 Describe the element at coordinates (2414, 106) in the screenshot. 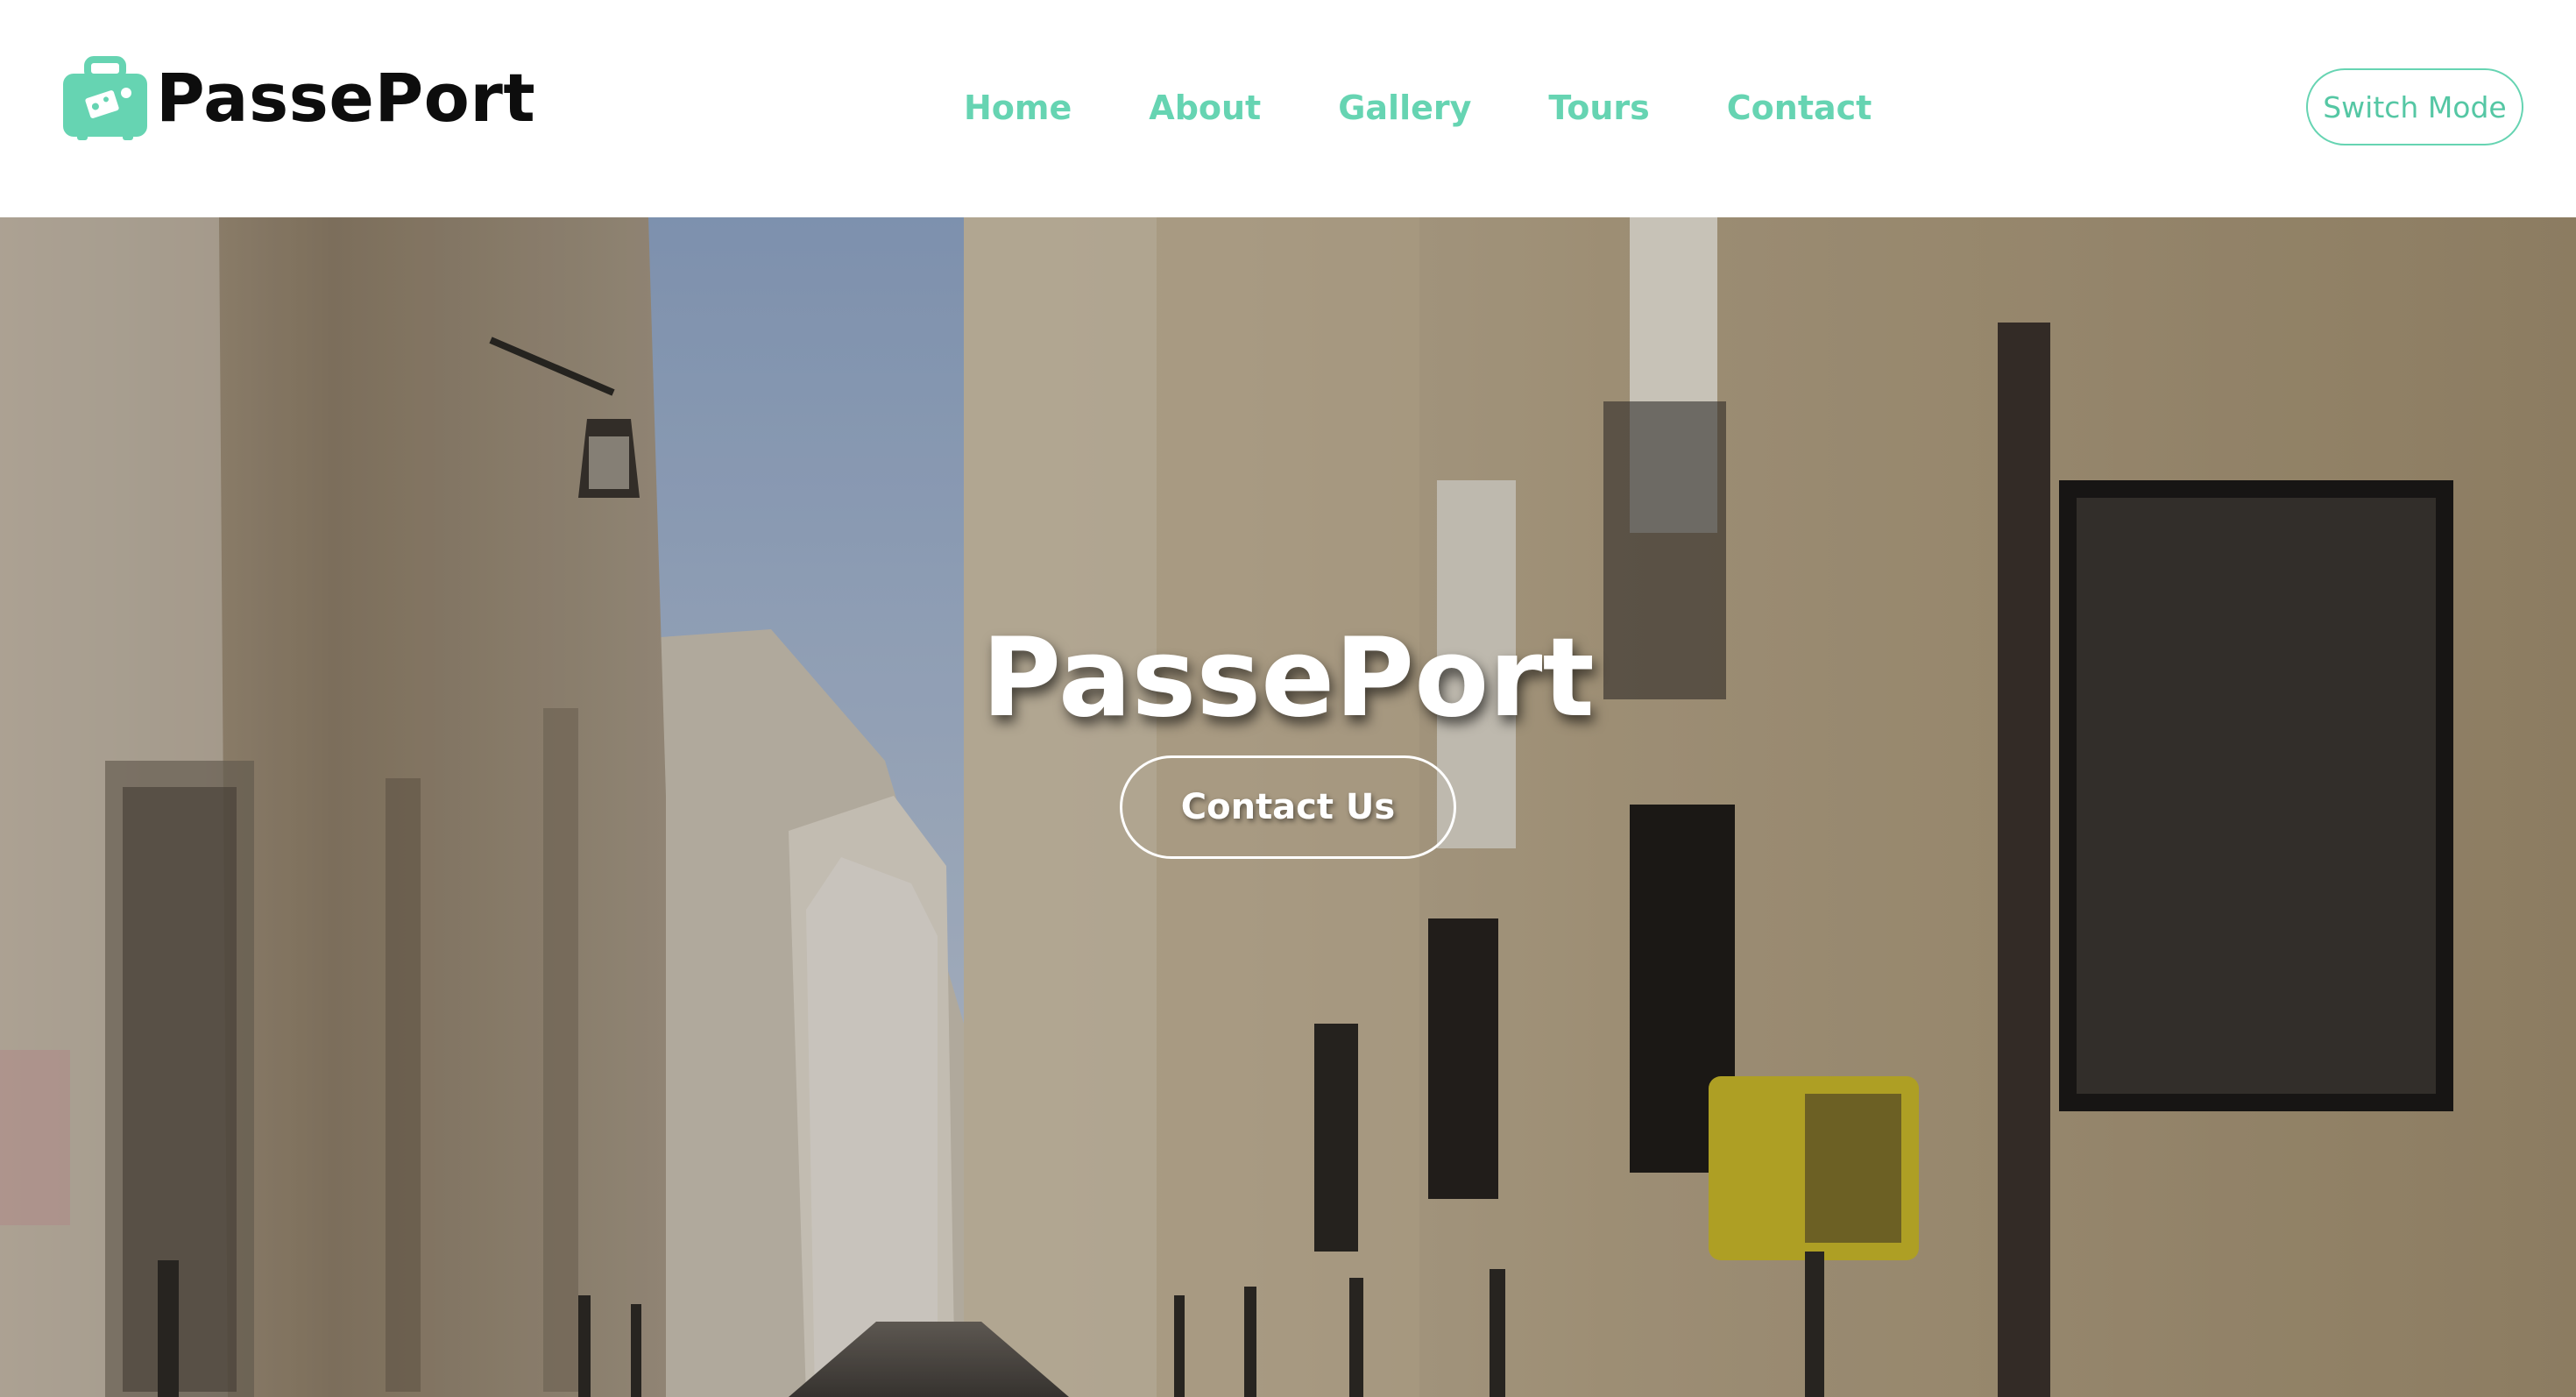

I see `switch-mode-button: Switch Mode` at that location.